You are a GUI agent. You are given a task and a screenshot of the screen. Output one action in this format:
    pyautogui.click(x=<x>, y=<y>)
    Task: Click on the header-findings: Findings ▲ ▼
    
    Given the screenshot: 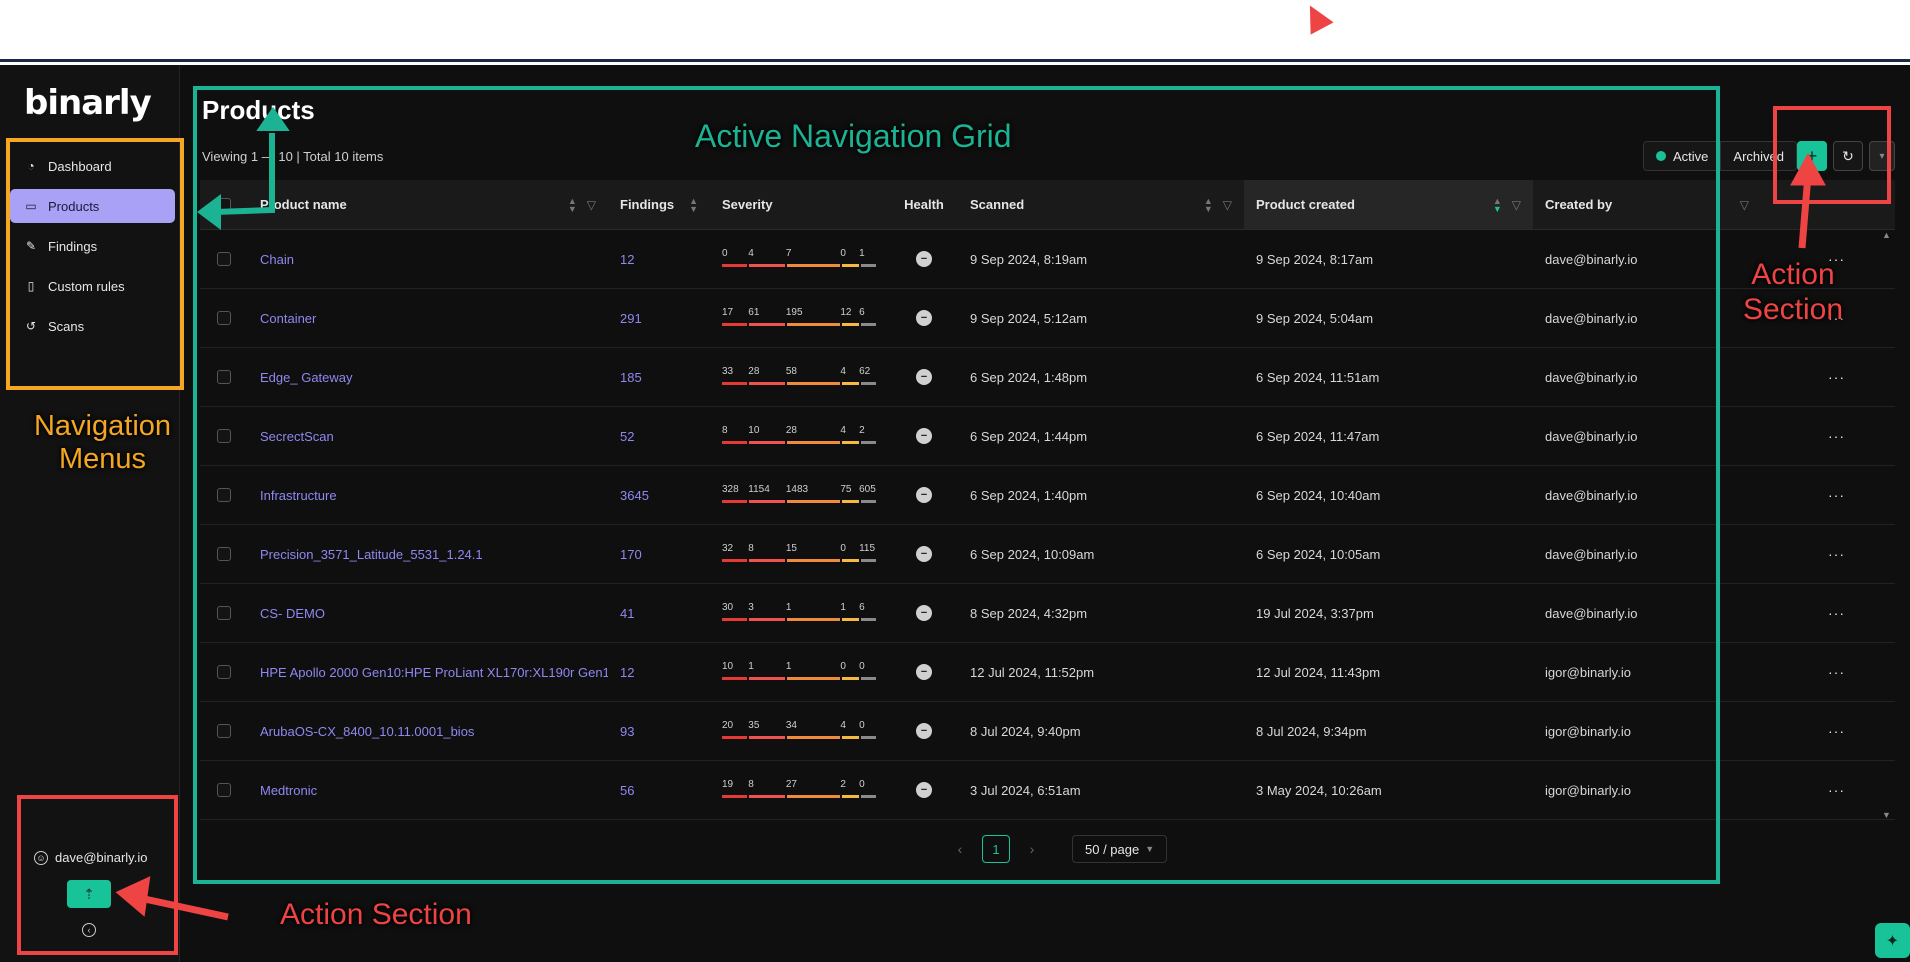 What is the action you would take?
    pyautogui.click(x=659, y=204)
    